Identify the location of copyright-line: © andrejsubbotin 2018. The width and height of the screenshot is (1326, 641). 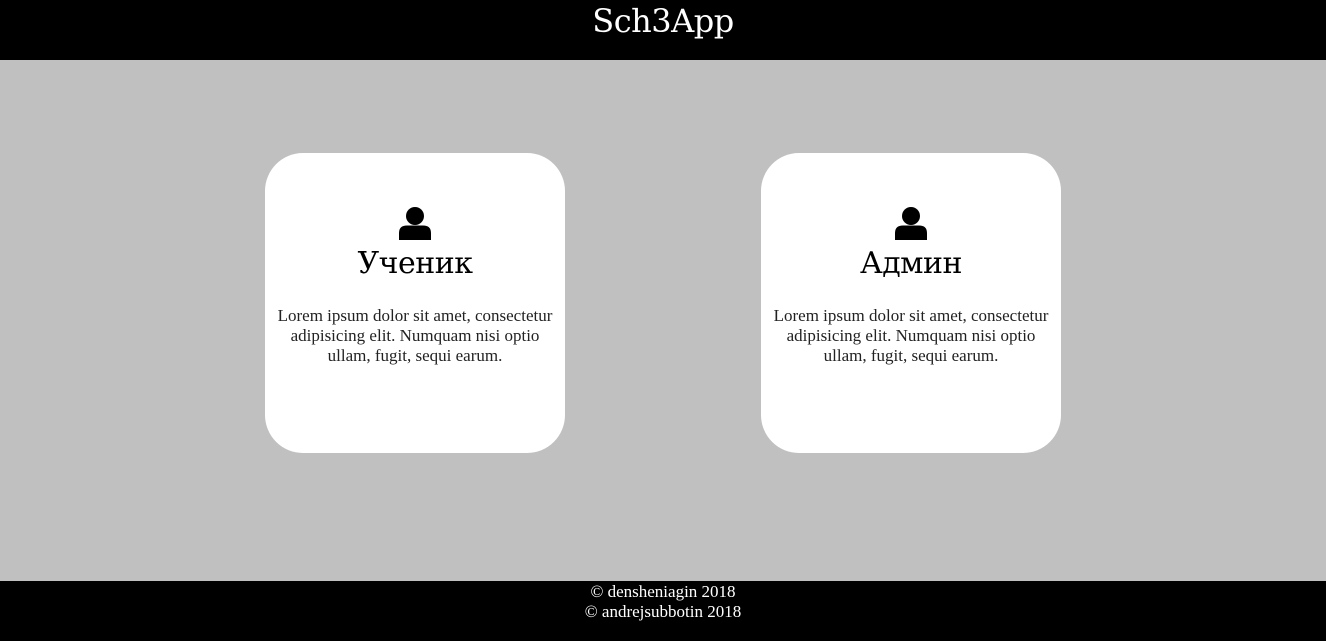
(663, 611).